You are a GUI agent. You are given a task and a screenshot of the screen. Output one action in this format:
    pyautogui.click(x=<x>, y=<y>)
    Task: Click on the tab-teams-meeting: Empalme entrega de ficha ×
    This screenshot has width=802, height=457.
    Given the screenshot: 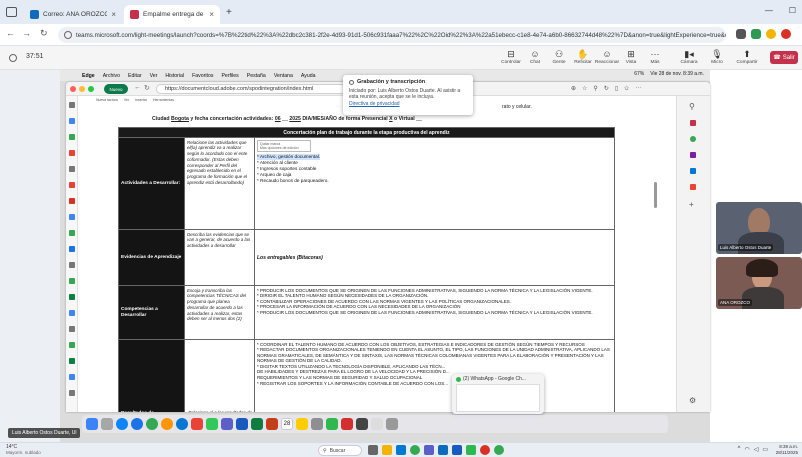 What is the action you would take?
    pyautogui.click(x=172, y=14)
    